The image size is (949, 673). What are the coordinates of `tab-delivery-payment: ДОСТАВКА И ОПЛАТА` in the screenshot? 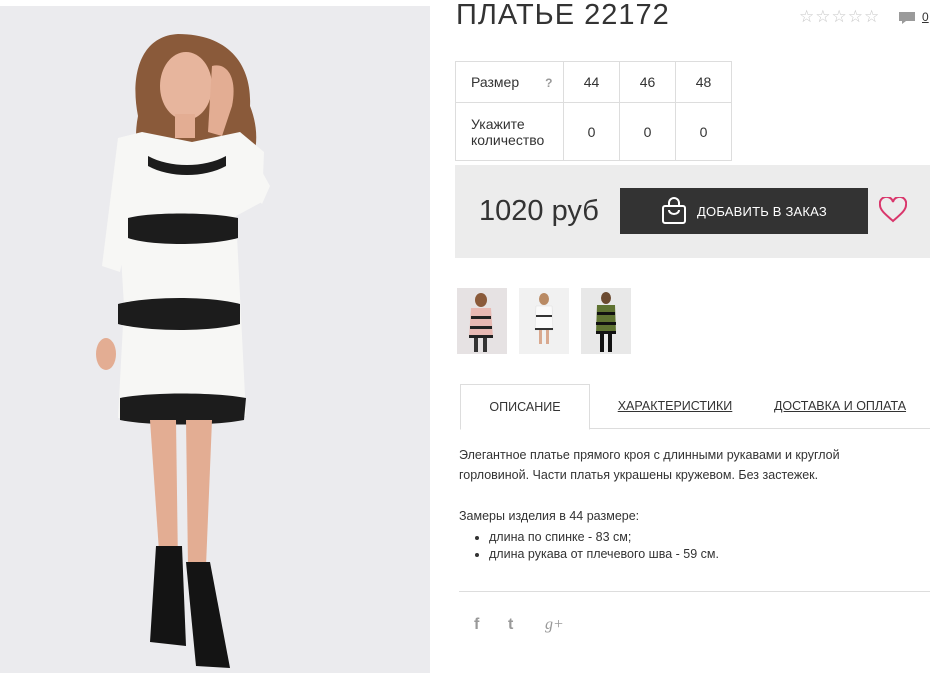 It's located at (840, 406).